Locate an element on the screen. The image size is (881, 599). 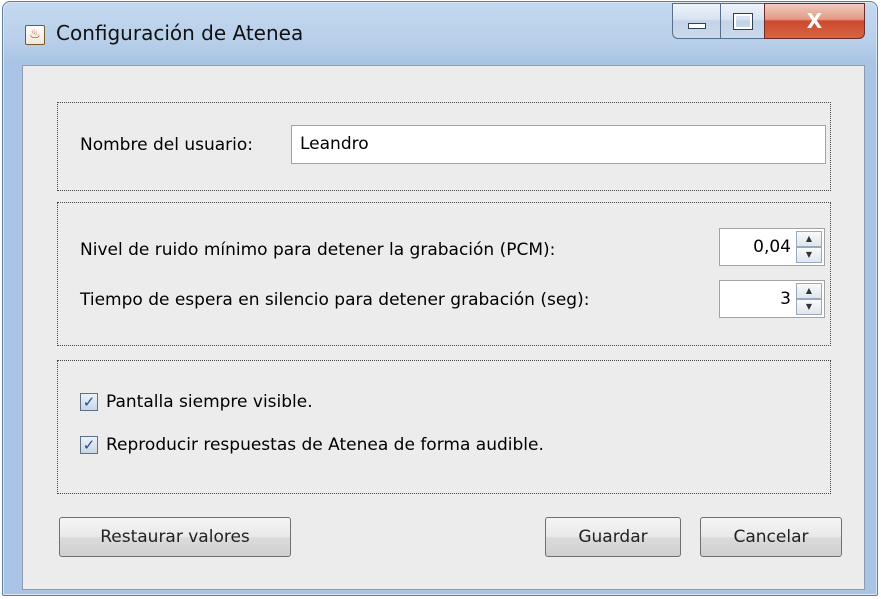
always-visible-checkbox: ✓ is located at coordinates (89, 402).